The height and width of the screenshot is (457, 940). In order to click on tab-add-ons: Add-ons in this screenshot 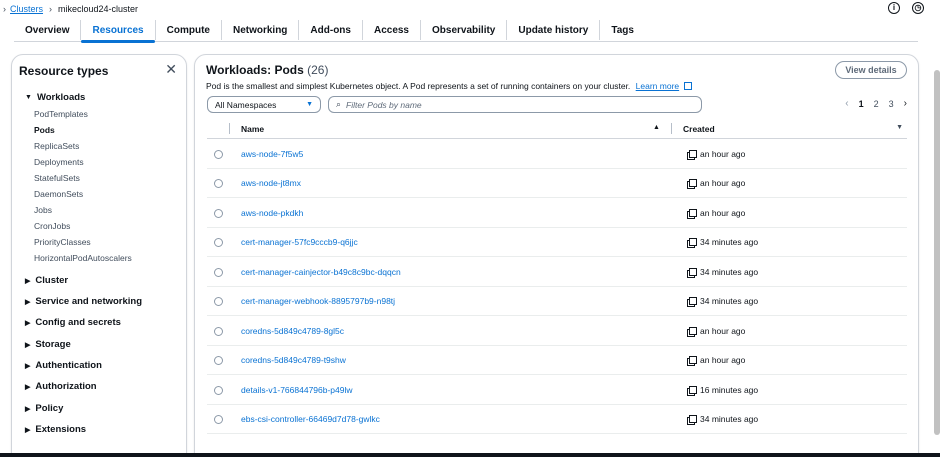, I will do `click(331, 30)`.